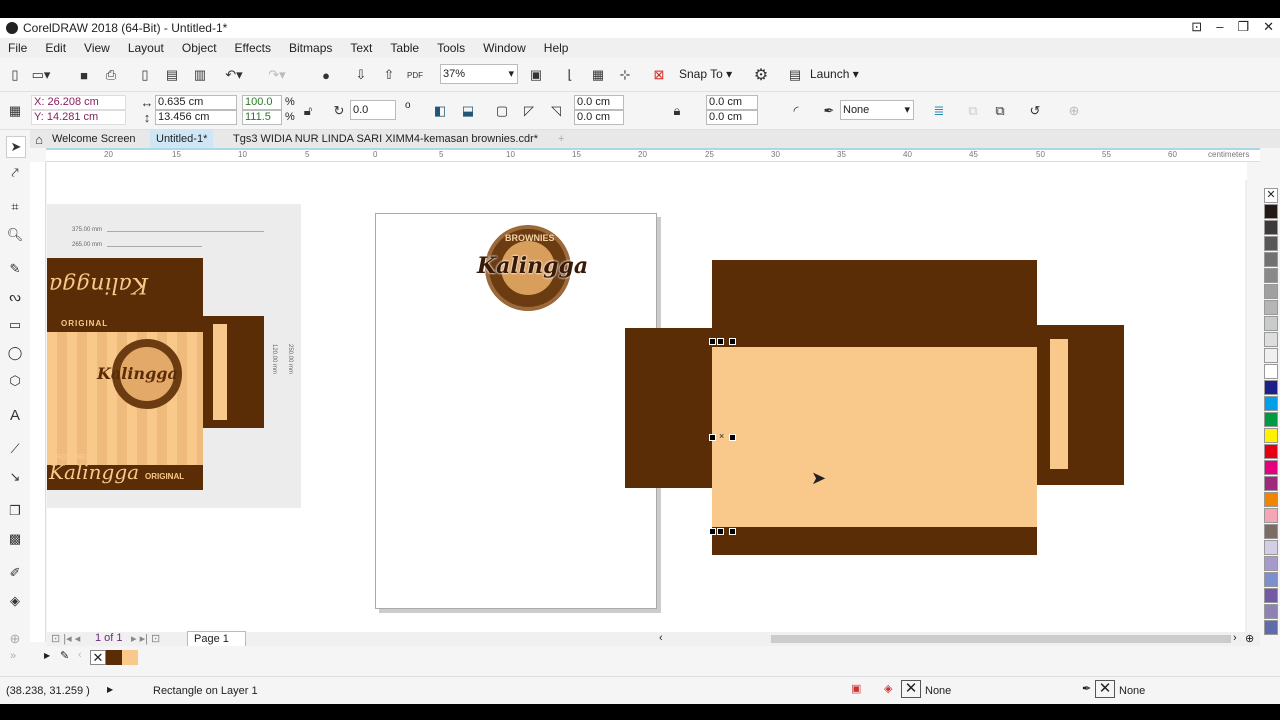 The width and height of the screenshot is (1280, 720). I want to click on show-rulers-icon: ⌊, so click(570, 75).